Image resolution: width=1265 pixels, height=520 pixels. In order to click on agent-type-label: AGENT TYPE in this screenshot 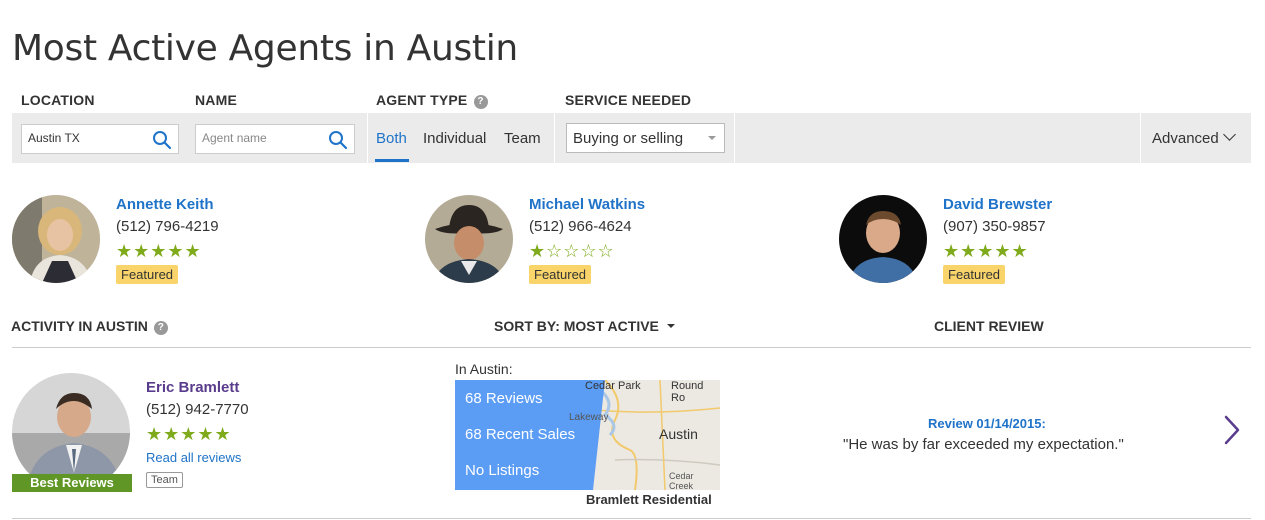, I will do `click(422, 100)`.